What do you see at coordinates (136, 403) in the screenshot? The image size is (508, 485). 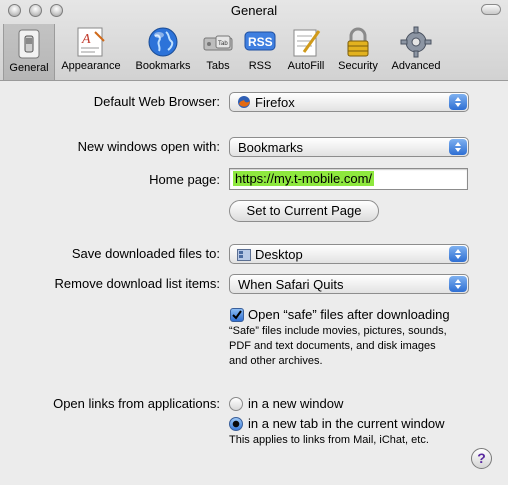 I see `open-links-label: Open links from applications:` at bounding box center [136, 403].